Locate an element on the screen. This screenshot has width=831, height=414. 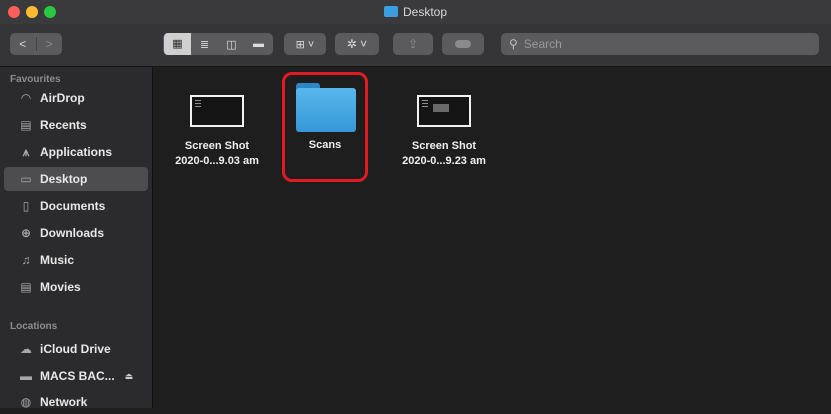
sidebar-heading-favourites: Favourites is located at coordinates (35, 79).